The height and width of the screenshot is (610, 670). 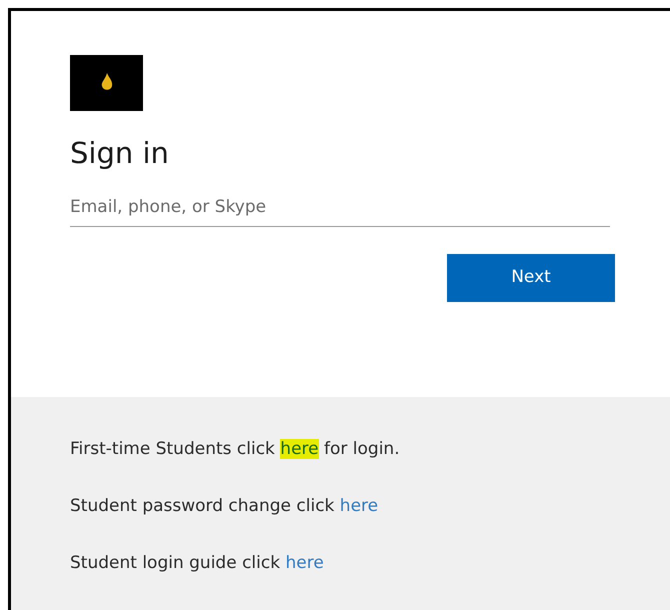 I want to click on help-text: Student password change click here, so click(x=225, y=506).